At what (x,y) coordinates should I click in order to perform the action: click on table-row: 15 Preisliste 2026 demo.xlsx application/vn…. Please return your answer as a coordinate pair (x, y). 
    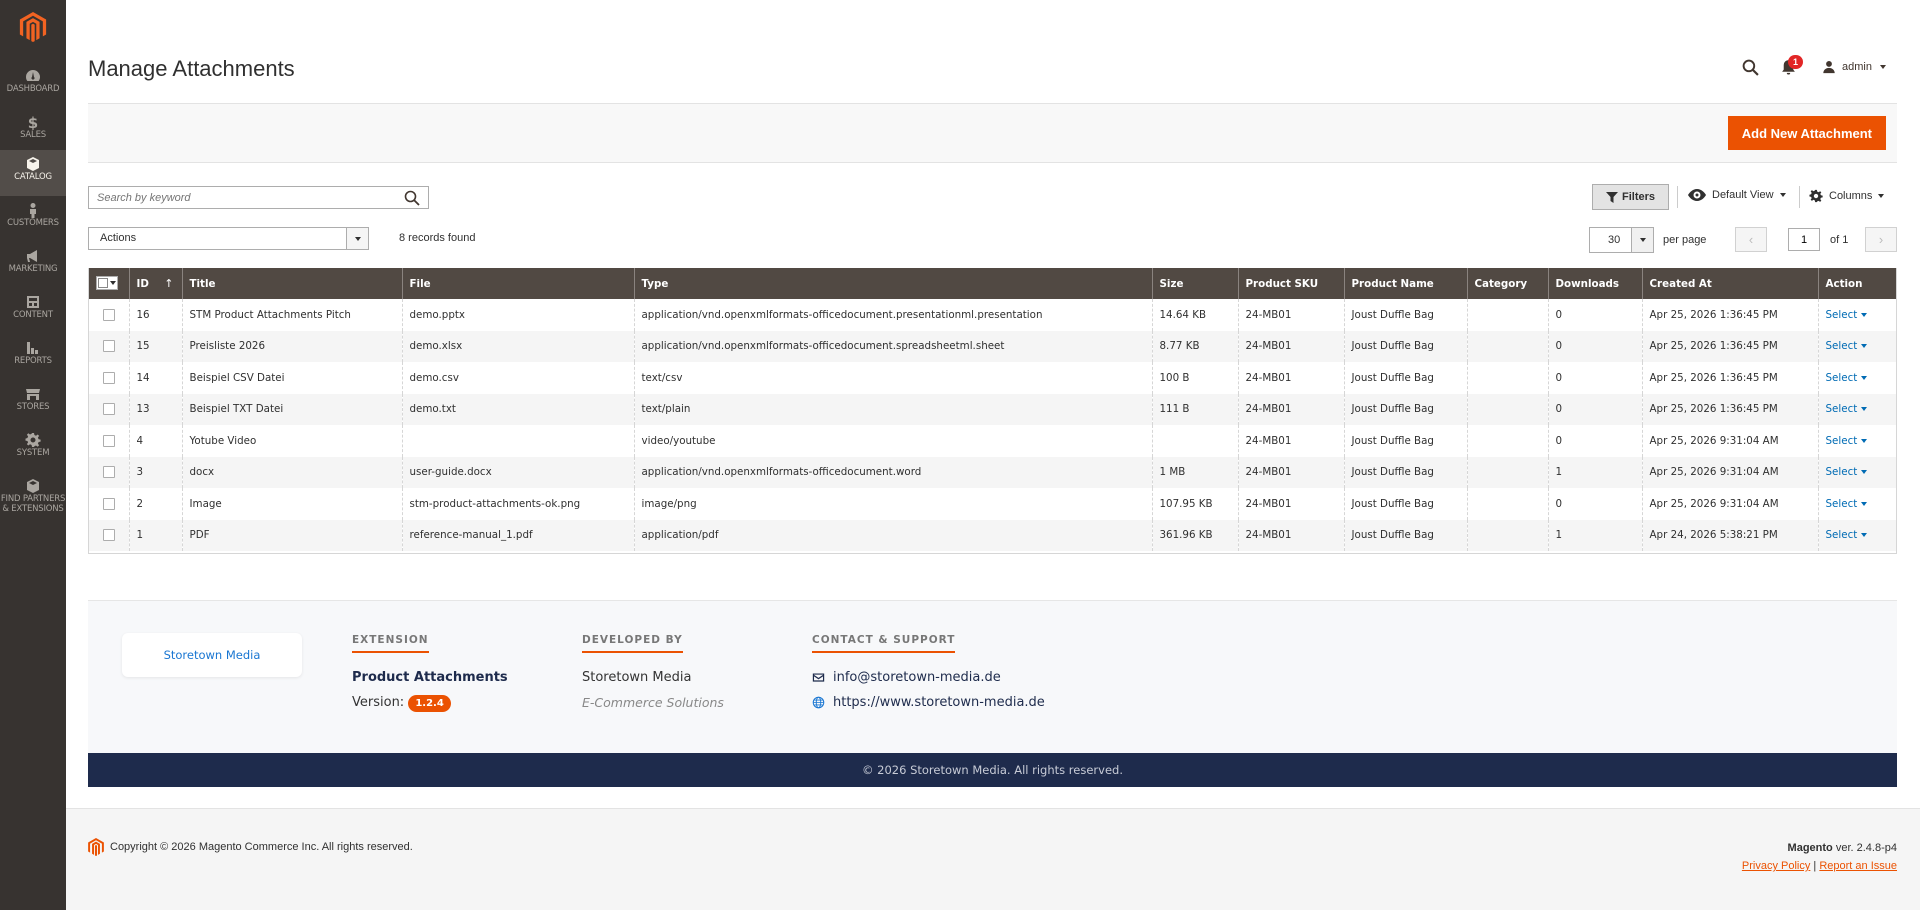
    Looking at the image, I should click on (992, 346).